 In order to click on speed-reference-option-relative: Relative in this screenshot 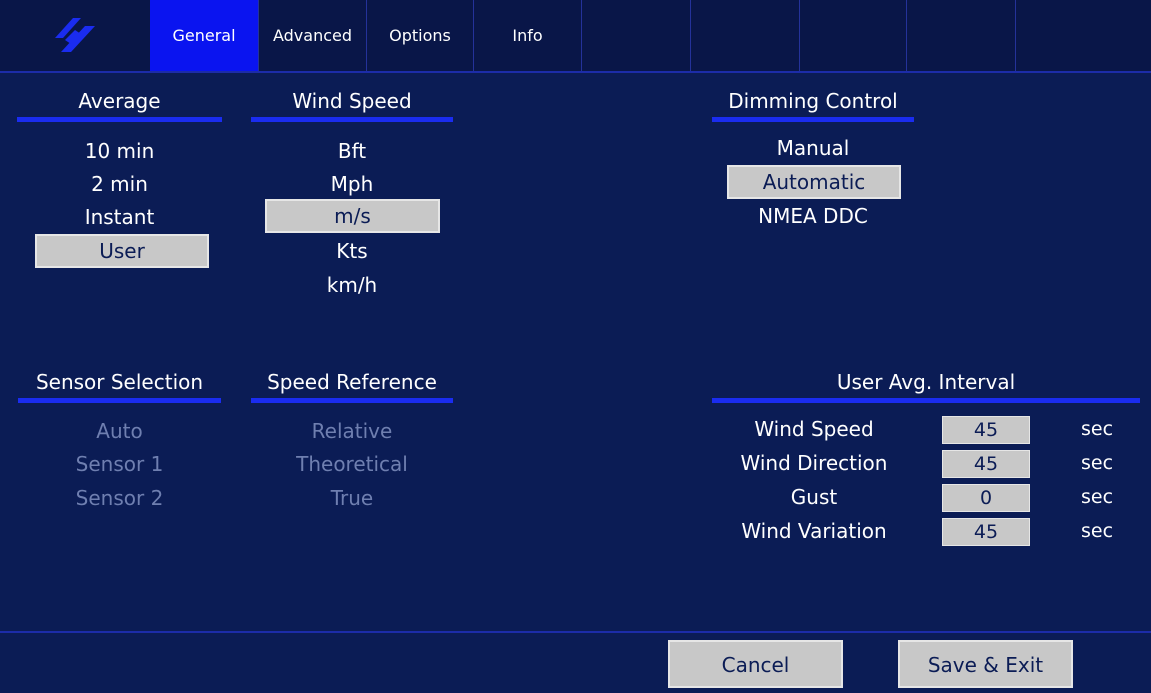, I will do `click(352, 431)`.